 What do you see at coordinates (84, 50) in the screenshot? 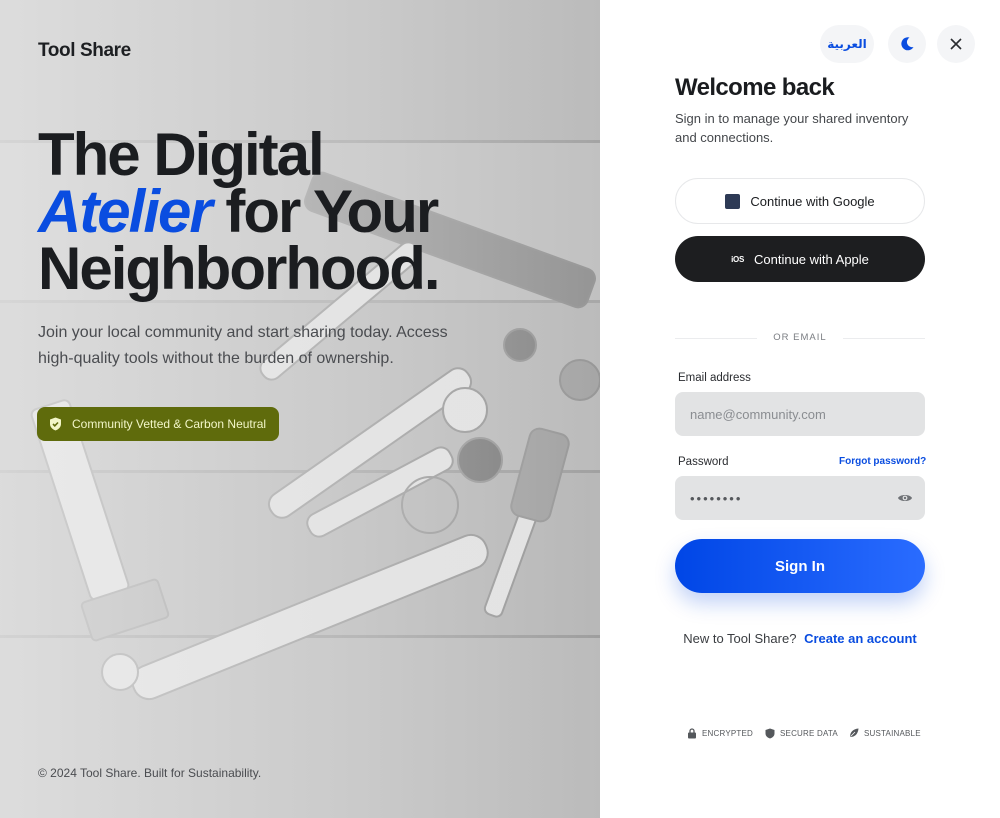
I see `brand-logo-text: Tool Share` at bounding box center [84, 50].